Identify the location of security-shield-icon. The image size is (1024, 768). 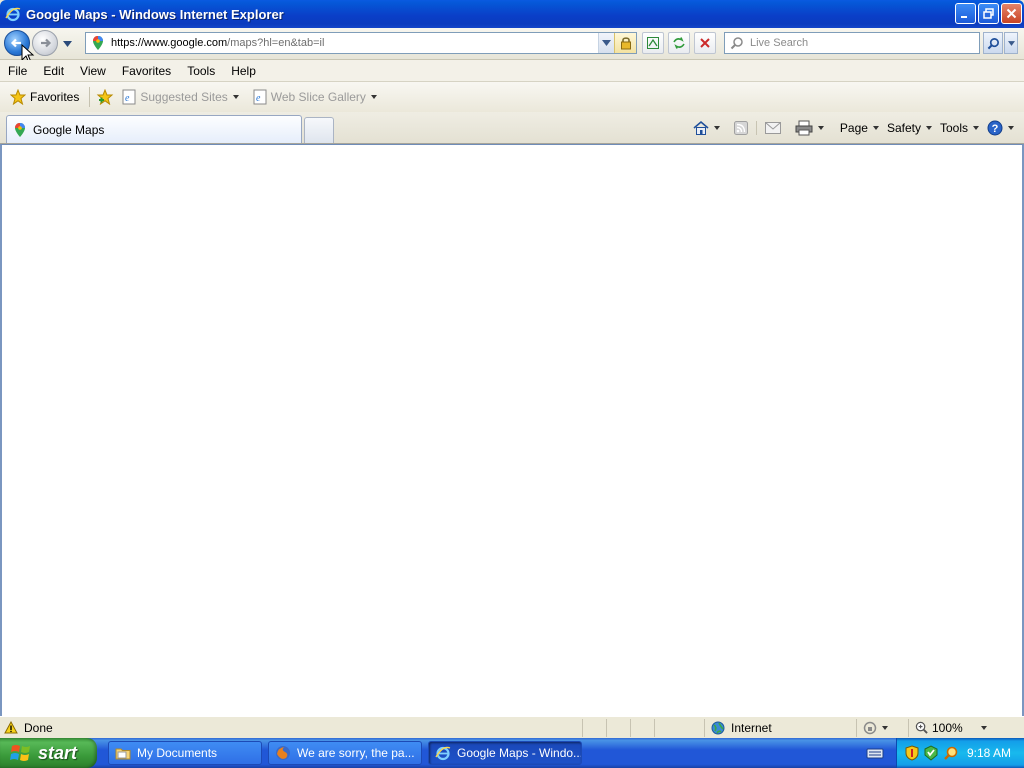
(912, 753).